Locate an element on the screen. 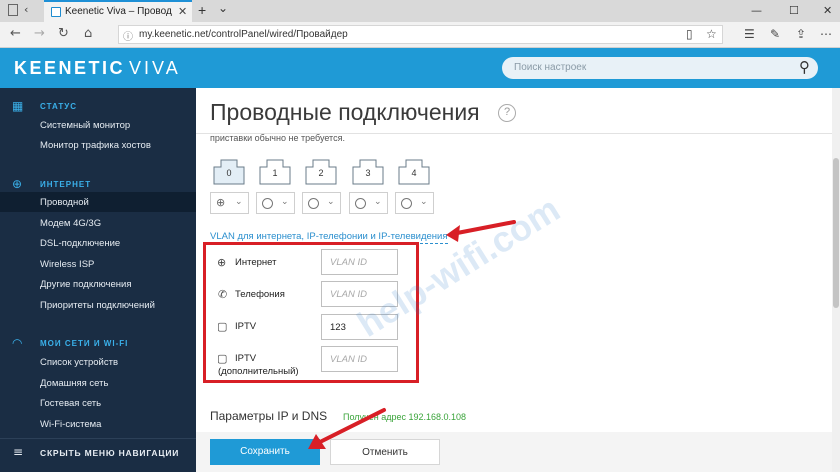  back-icon: ← is located at coordinates (15, 33).